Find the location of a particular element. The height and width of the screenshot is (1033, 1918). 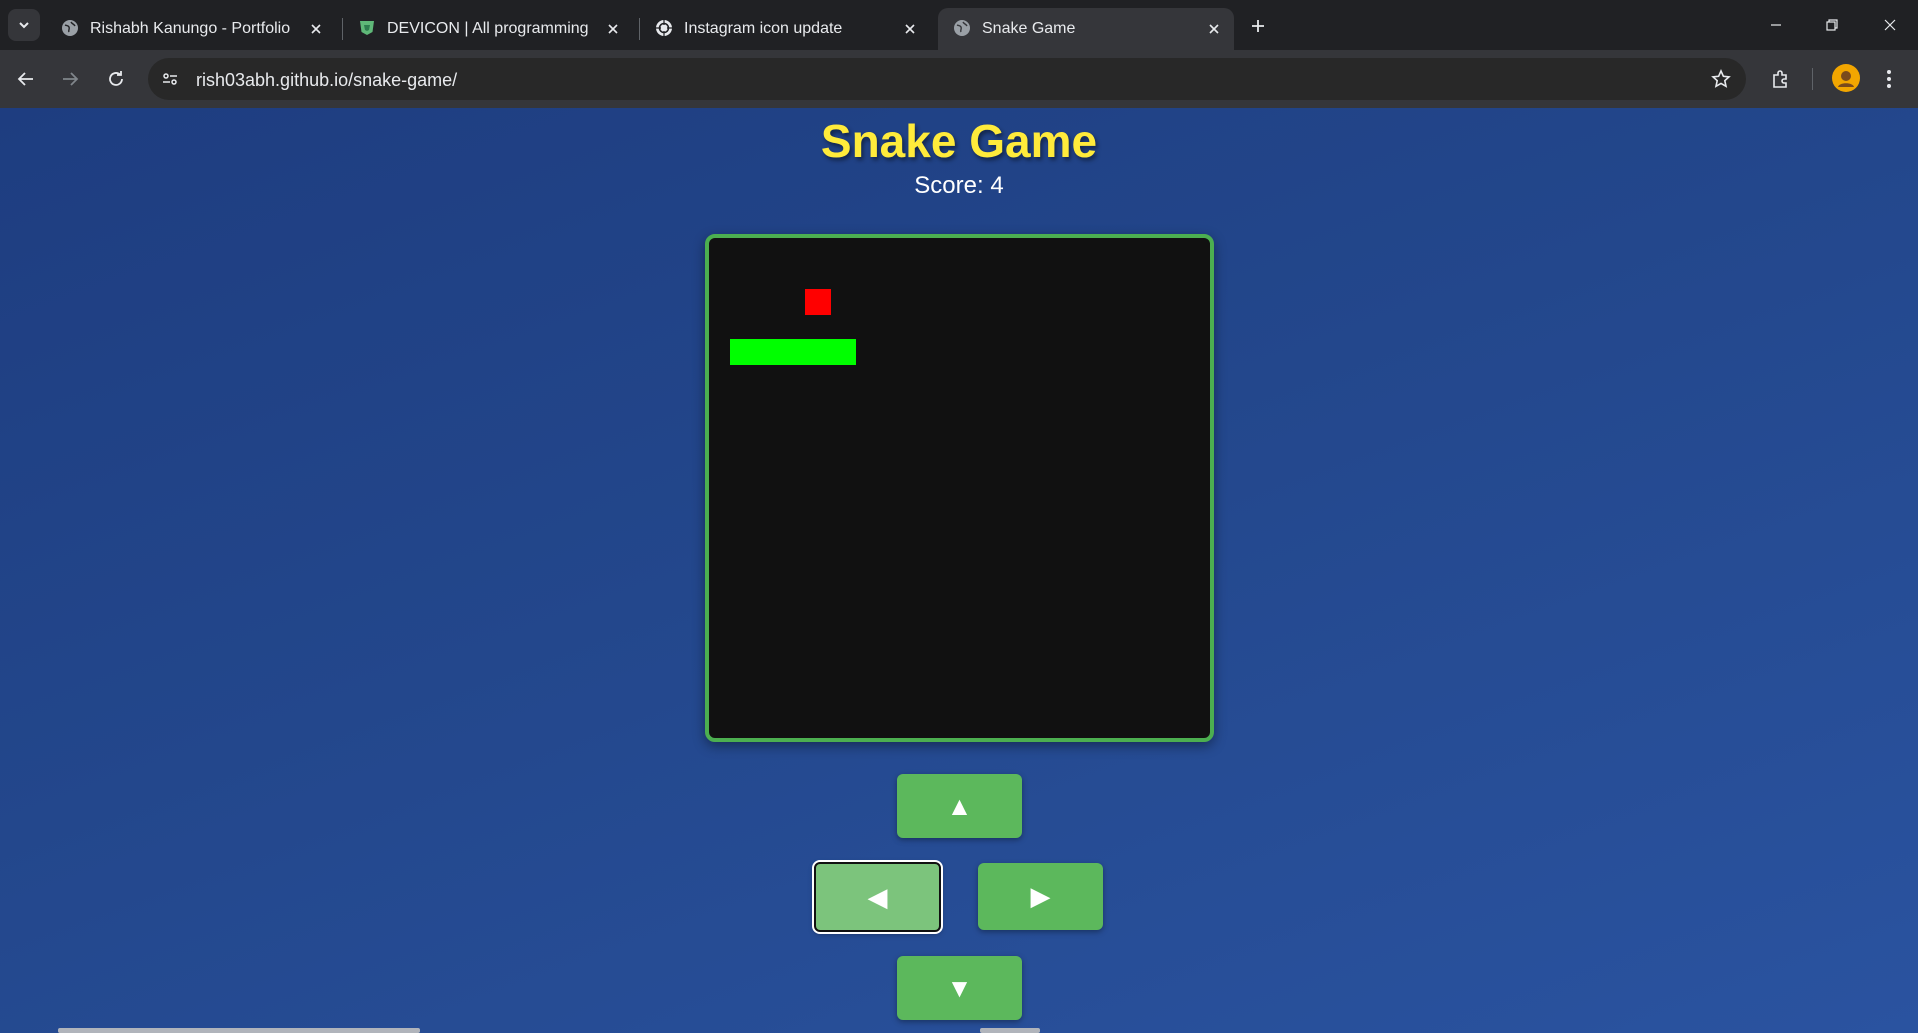

browser-menu-button is located at coordinates (1889, 79).